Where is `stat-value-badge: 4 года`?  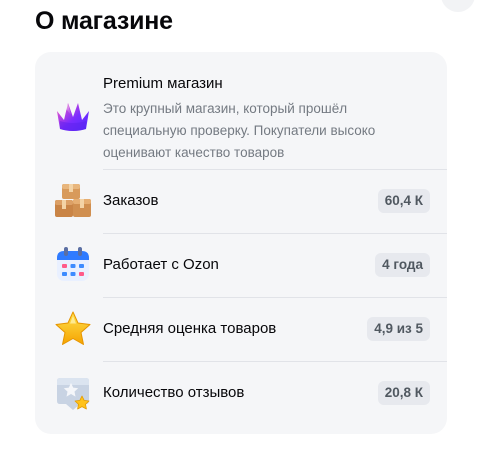 stat-value-badge: 4 года is located at coordinates (402, 265).